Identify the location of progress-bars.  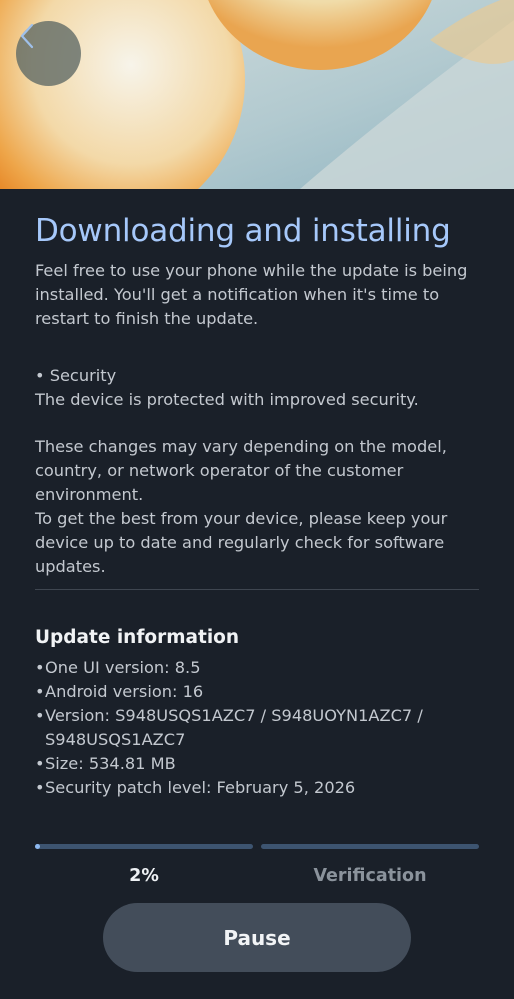
(257, 846).